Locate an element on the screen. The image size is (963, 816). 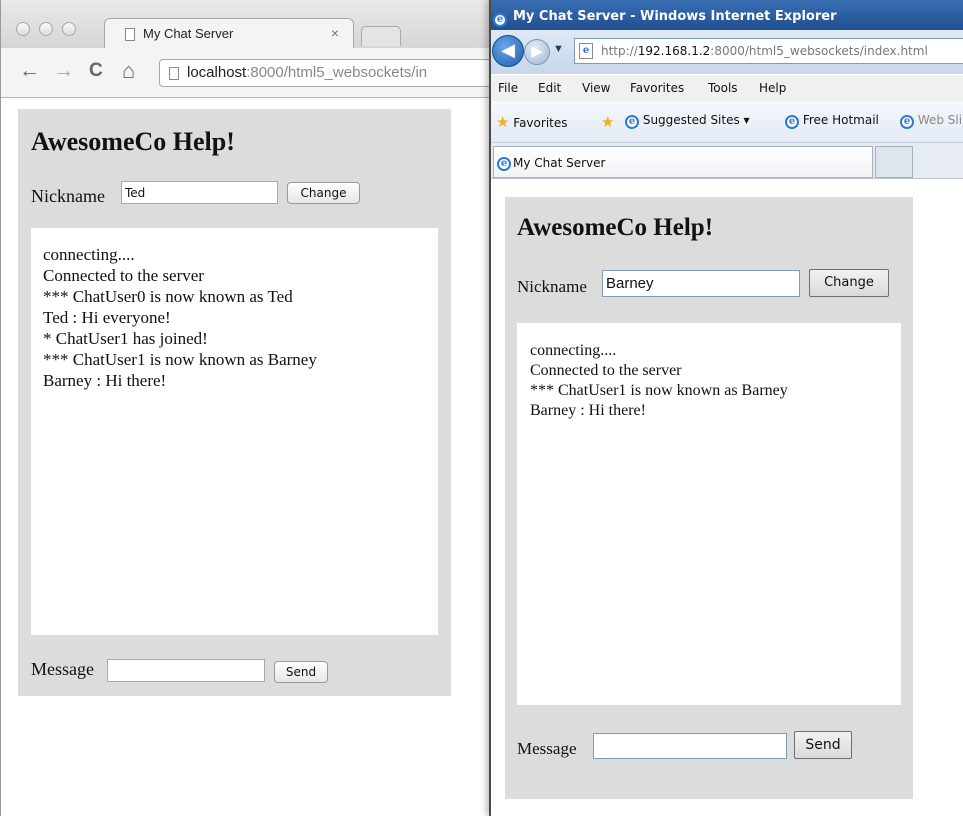
chrome-address-bar: localhost:8000/html5_websockets/in is located at coordinates (324, 73).